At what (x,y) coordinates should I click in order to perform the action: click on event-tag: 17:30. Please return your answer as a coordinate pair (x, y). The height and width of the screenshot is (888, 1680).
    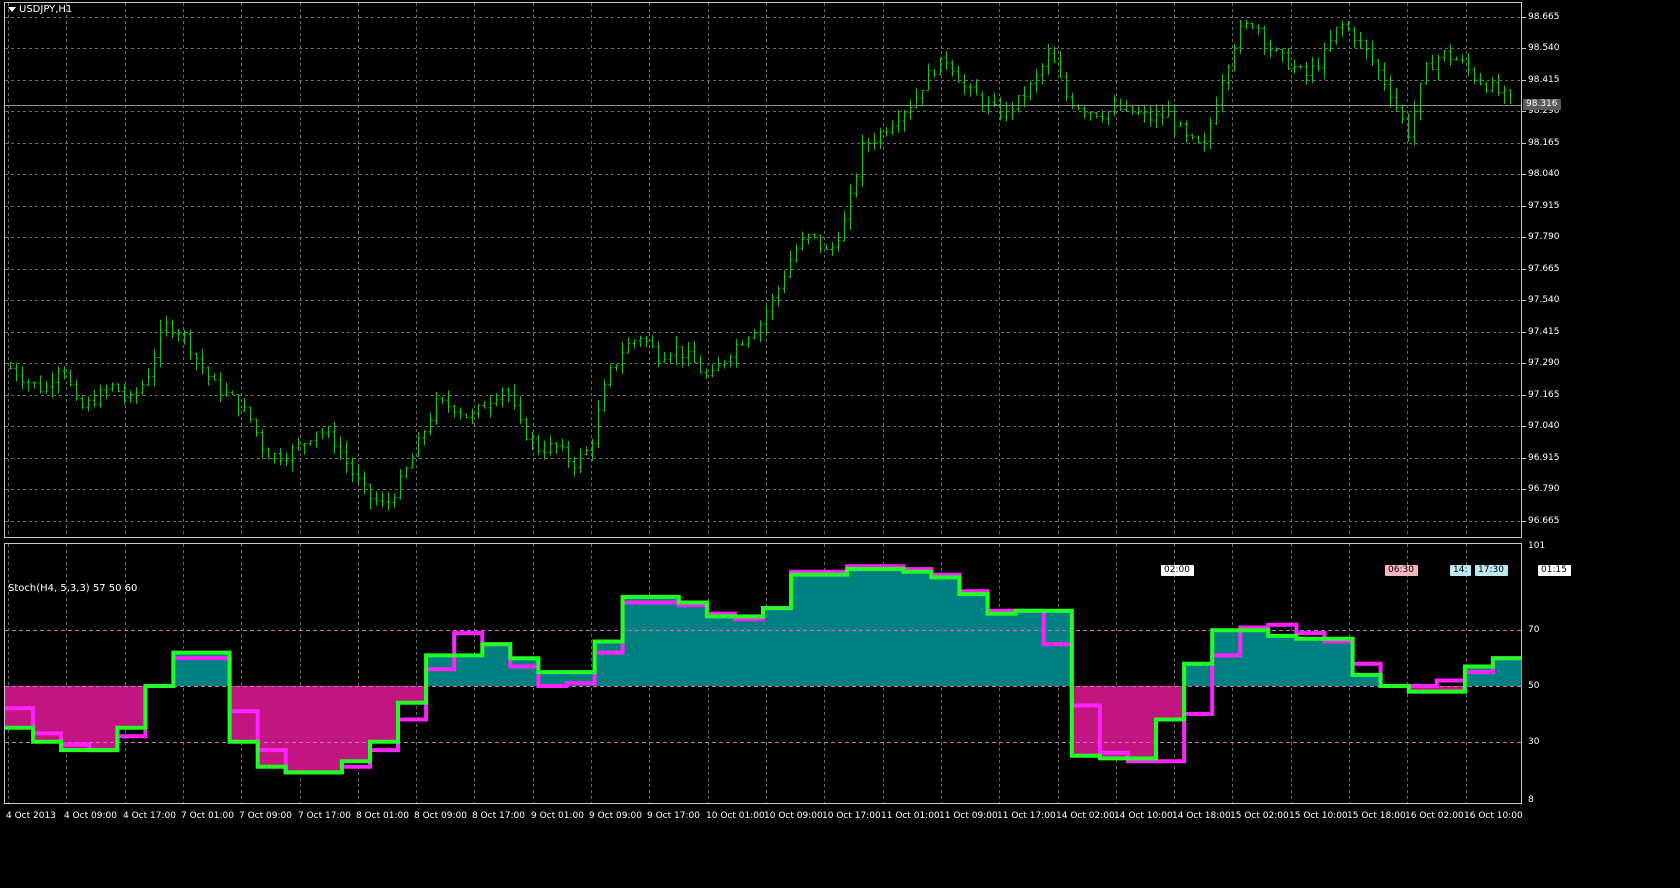
    Looking at the image, I should click on (1491, 570).